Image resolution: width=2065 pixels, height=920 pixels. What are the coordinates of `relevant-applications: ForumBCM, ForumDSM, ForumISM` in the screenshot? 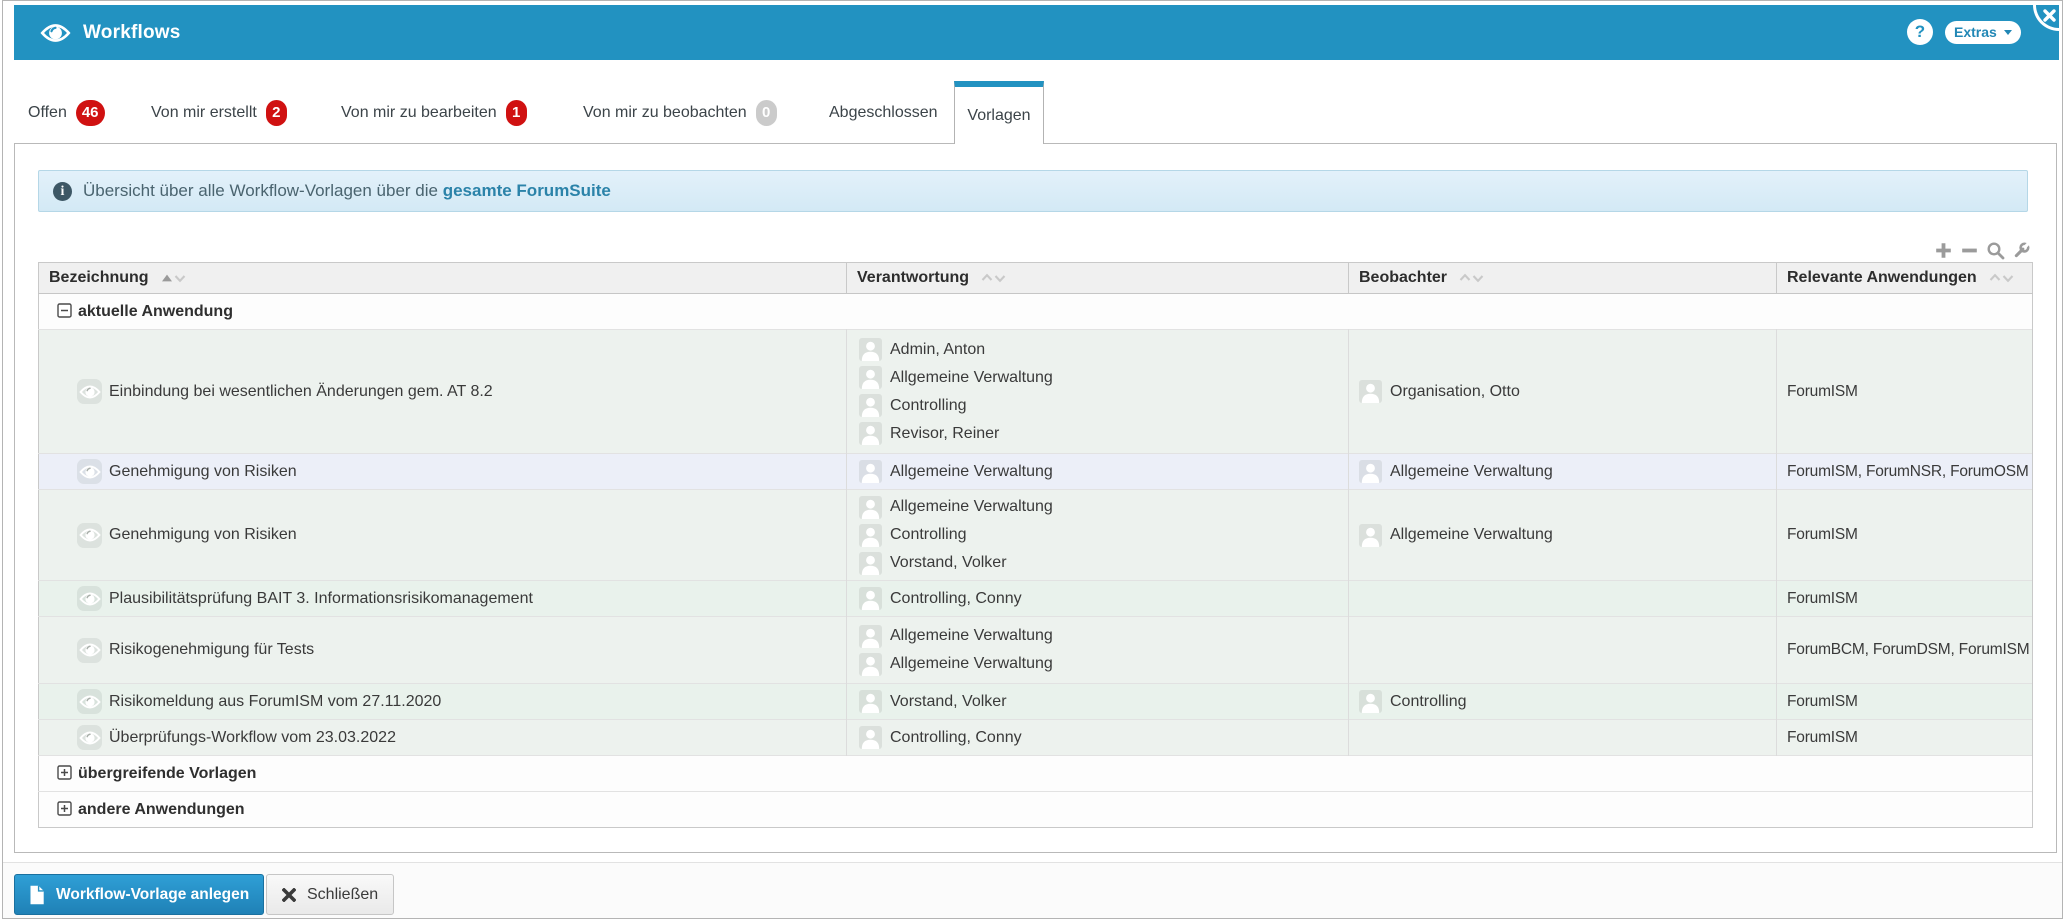 It's located at (1908, 649).